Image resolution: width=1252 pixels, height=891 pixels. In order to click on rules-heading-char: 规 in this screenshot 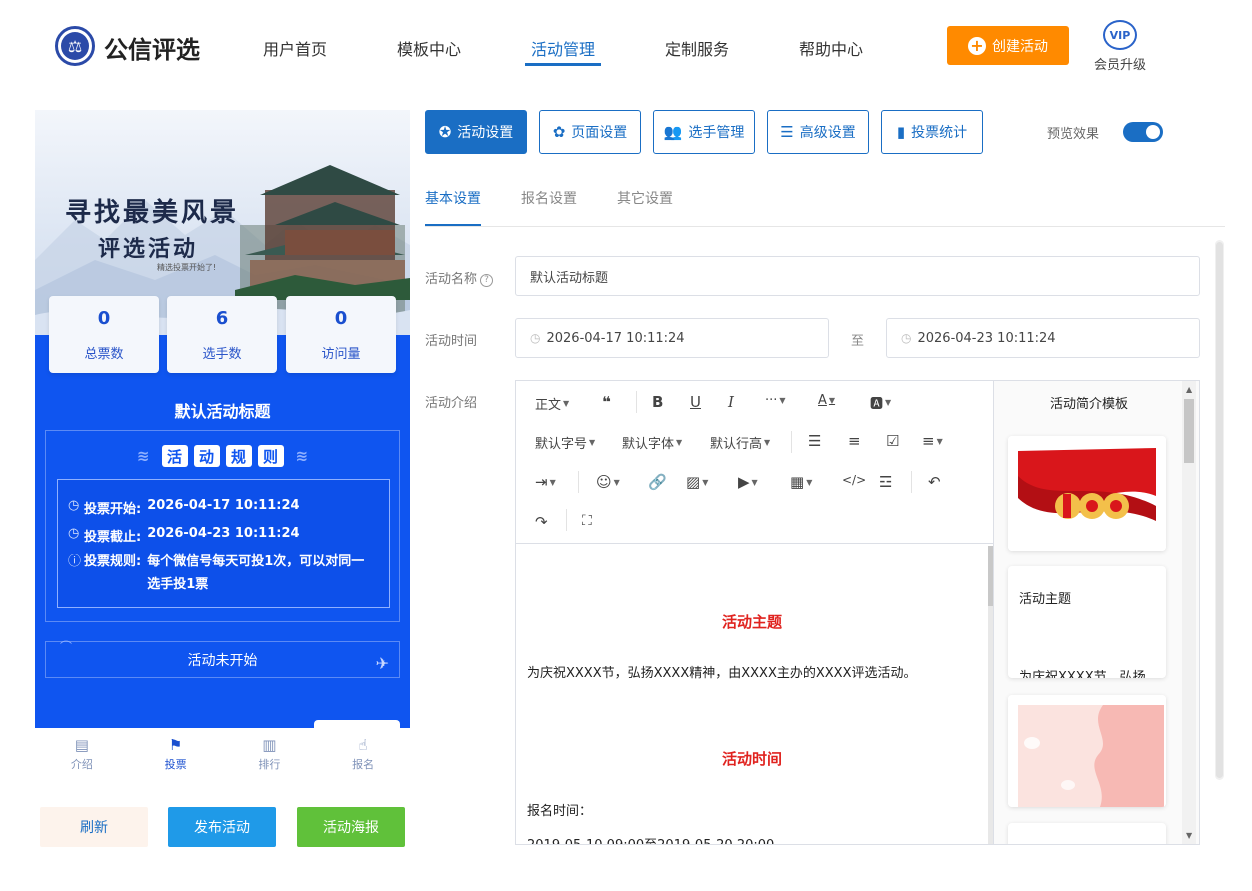, I will do `click(238, 456)`.